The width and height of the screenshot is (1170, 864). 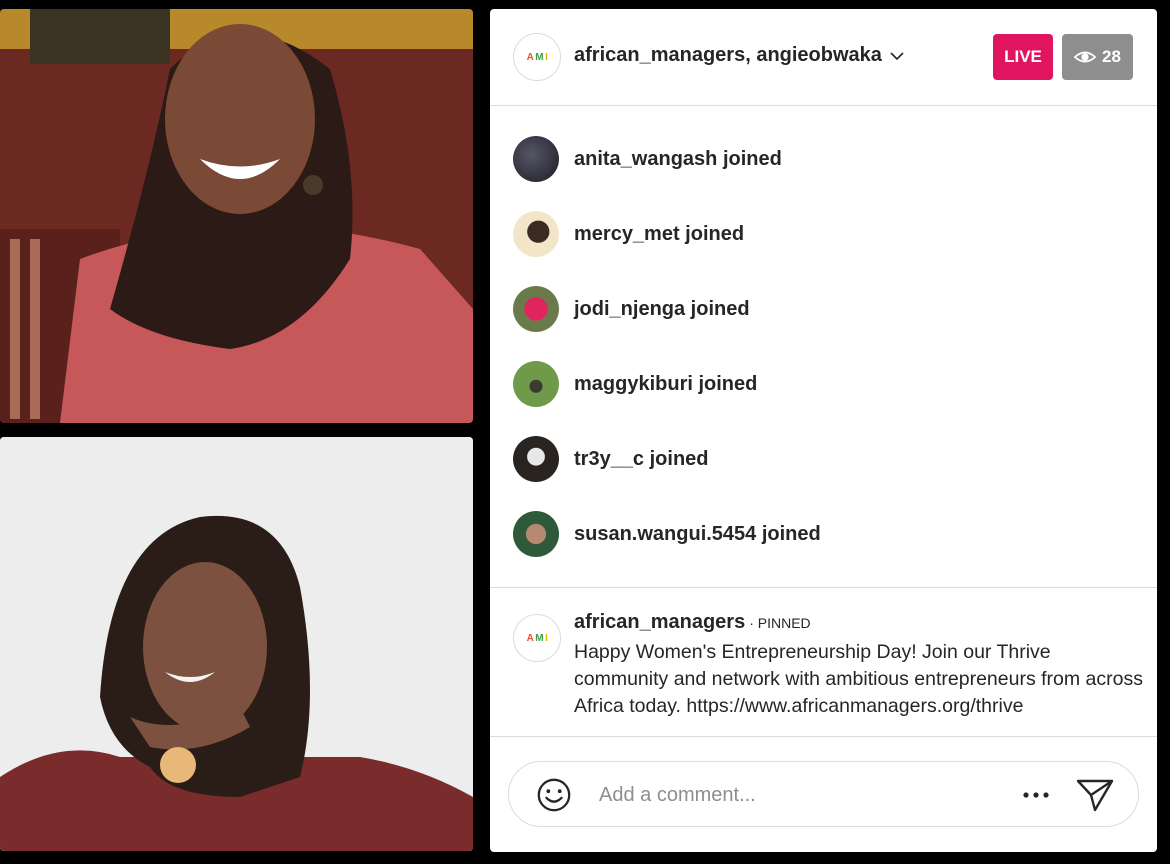 I want to click on join-username: mercy_met, so click(x=627, y=234).